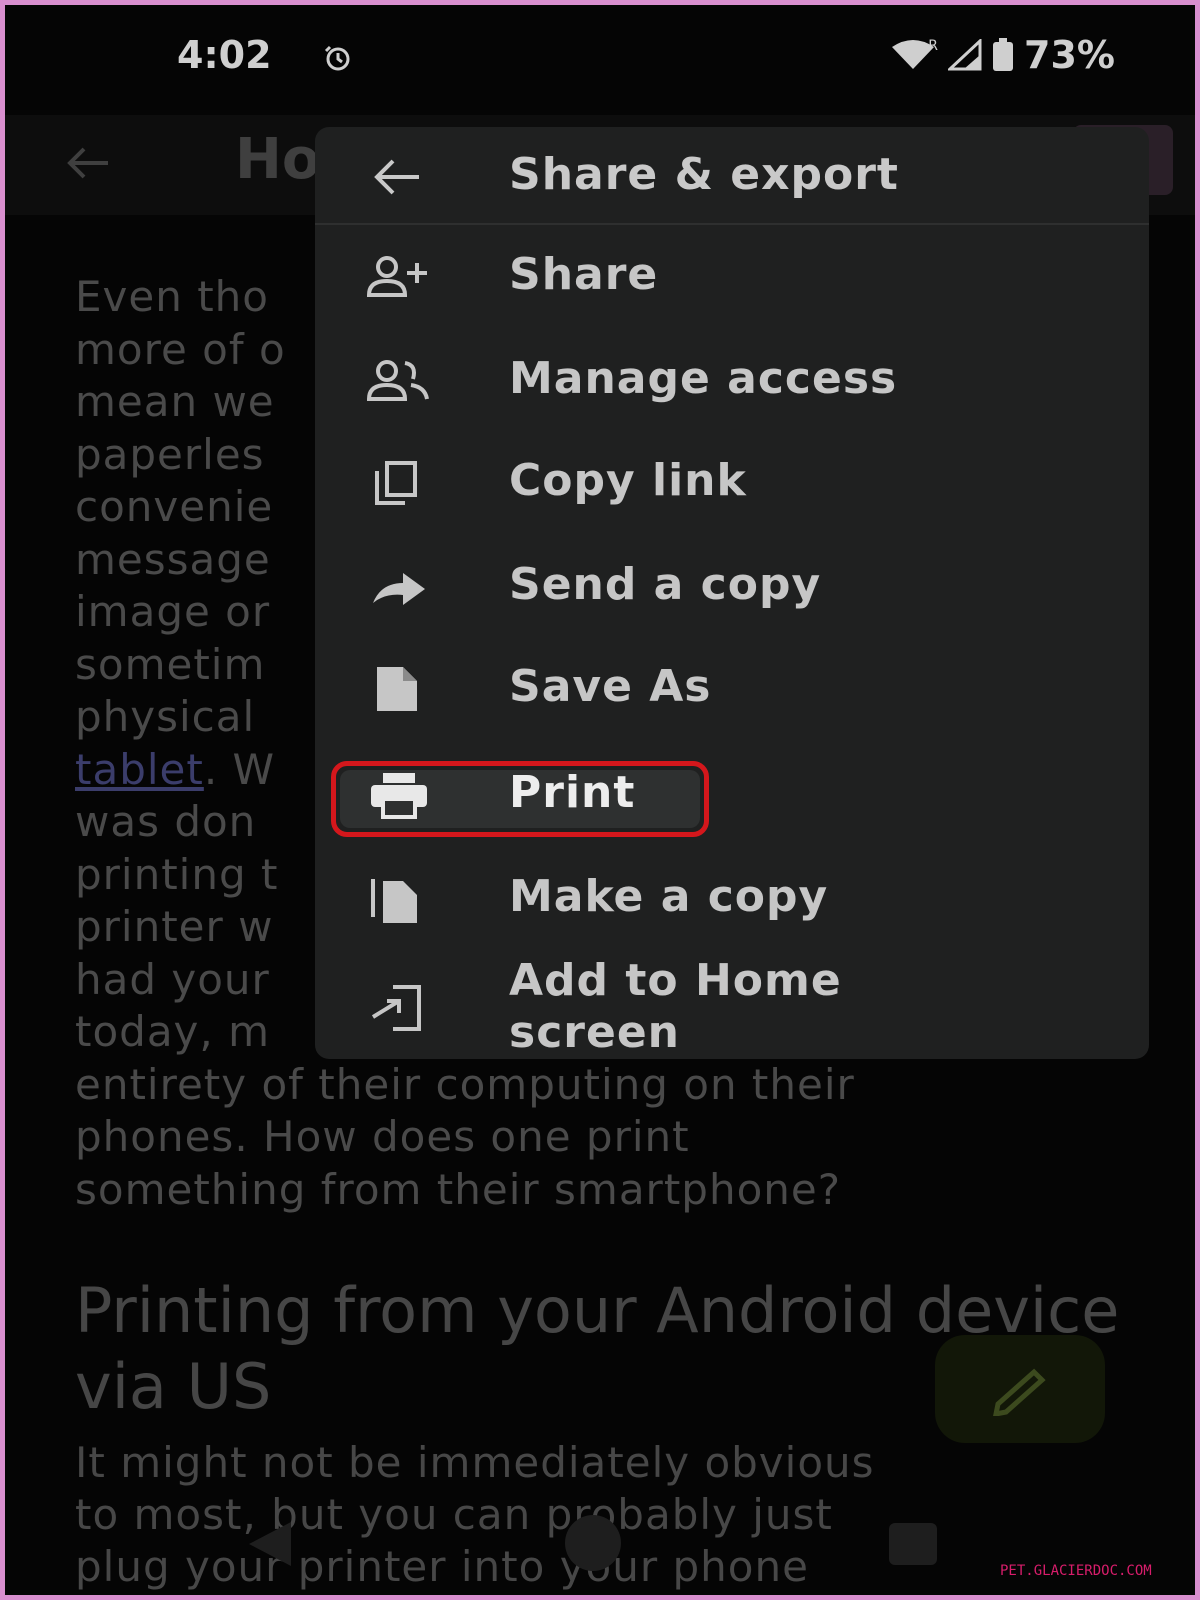 The image size is (1200, 1600). Describe the element at coordinates (139, 769) in the screenshot. I see `tablet-link: tablet` at that location.